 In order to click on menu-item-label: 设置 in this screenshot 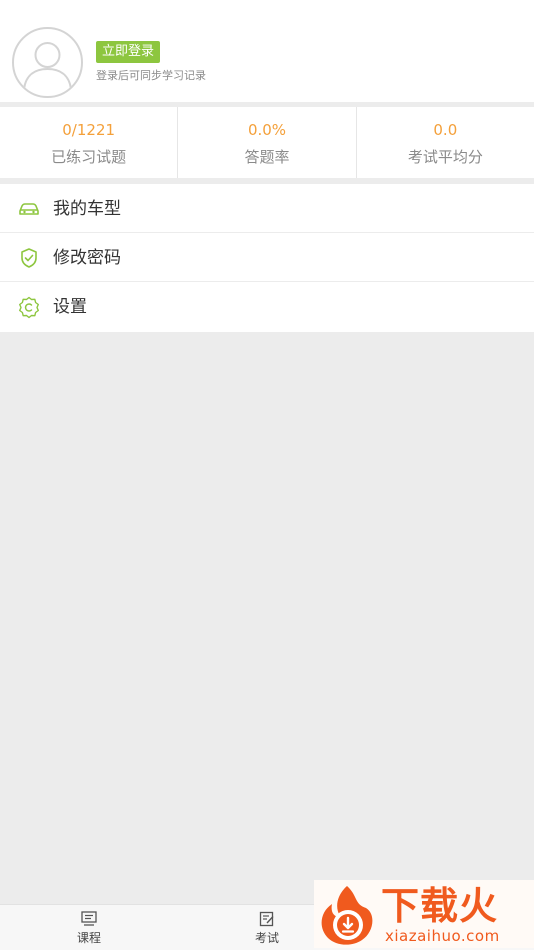, I will do `click(70, 307)`.